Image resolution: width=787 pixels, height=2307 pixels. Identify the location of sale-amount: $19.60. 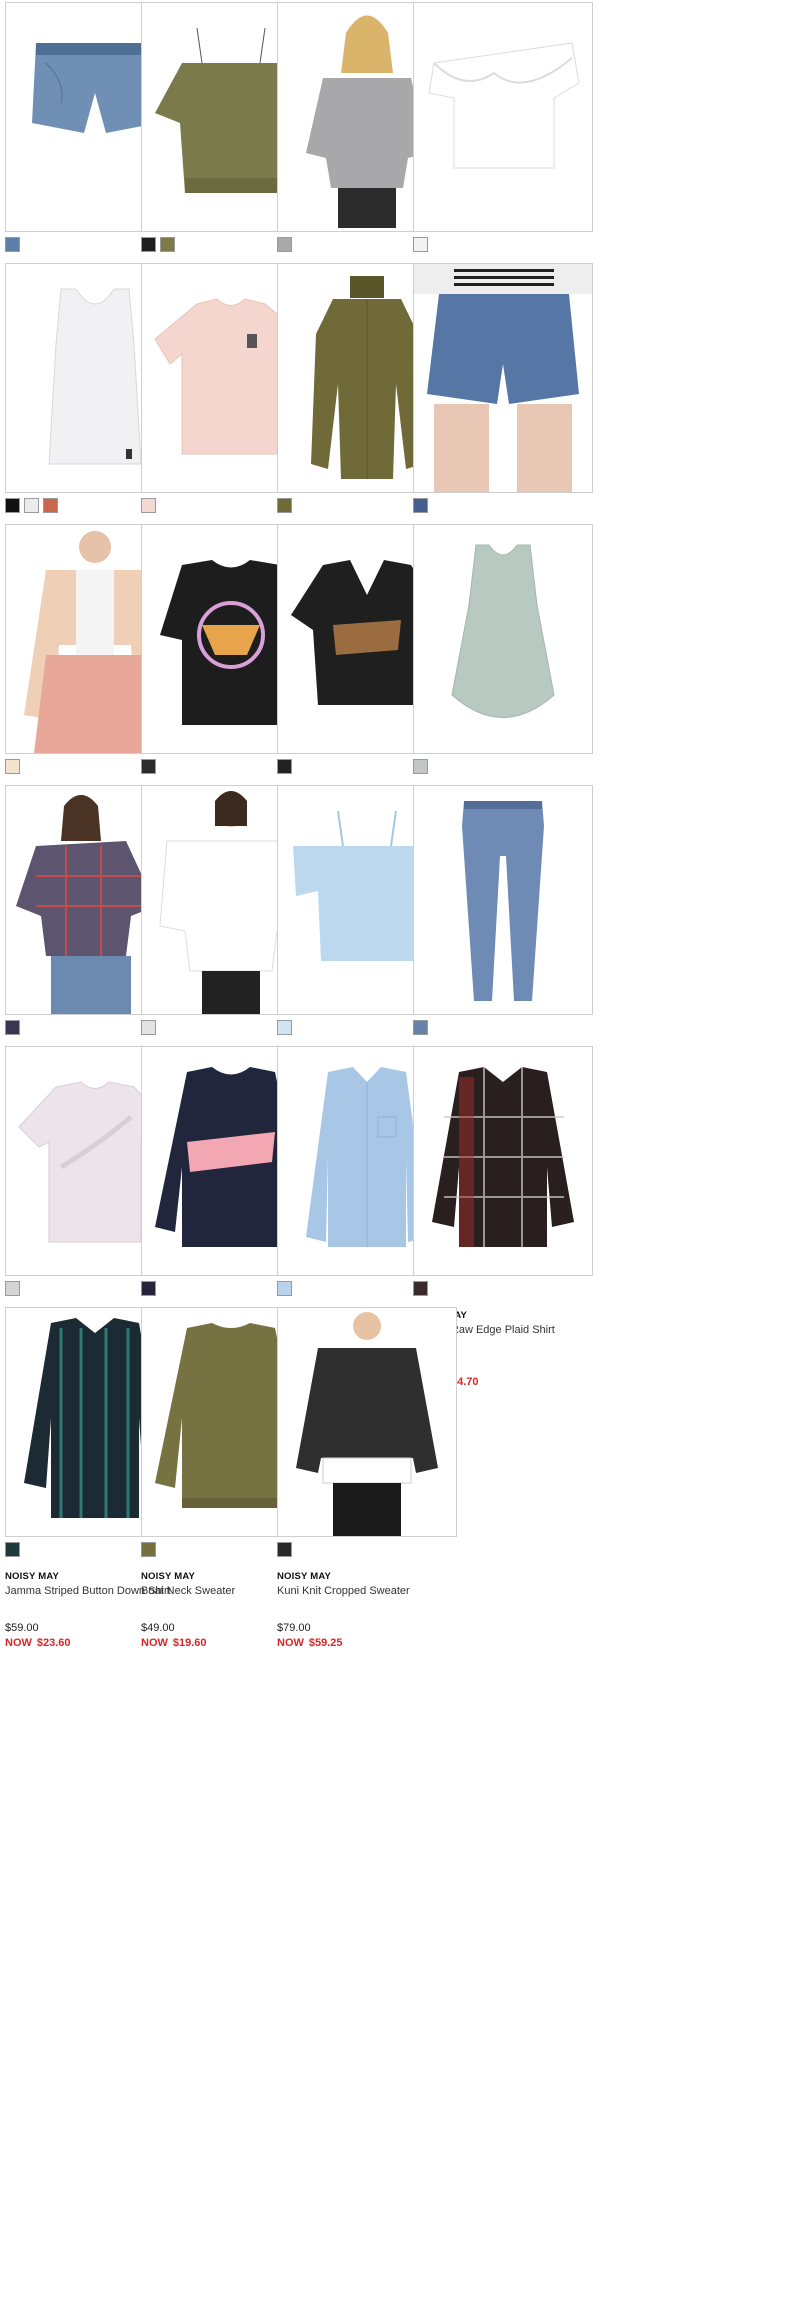
(189, 1643).